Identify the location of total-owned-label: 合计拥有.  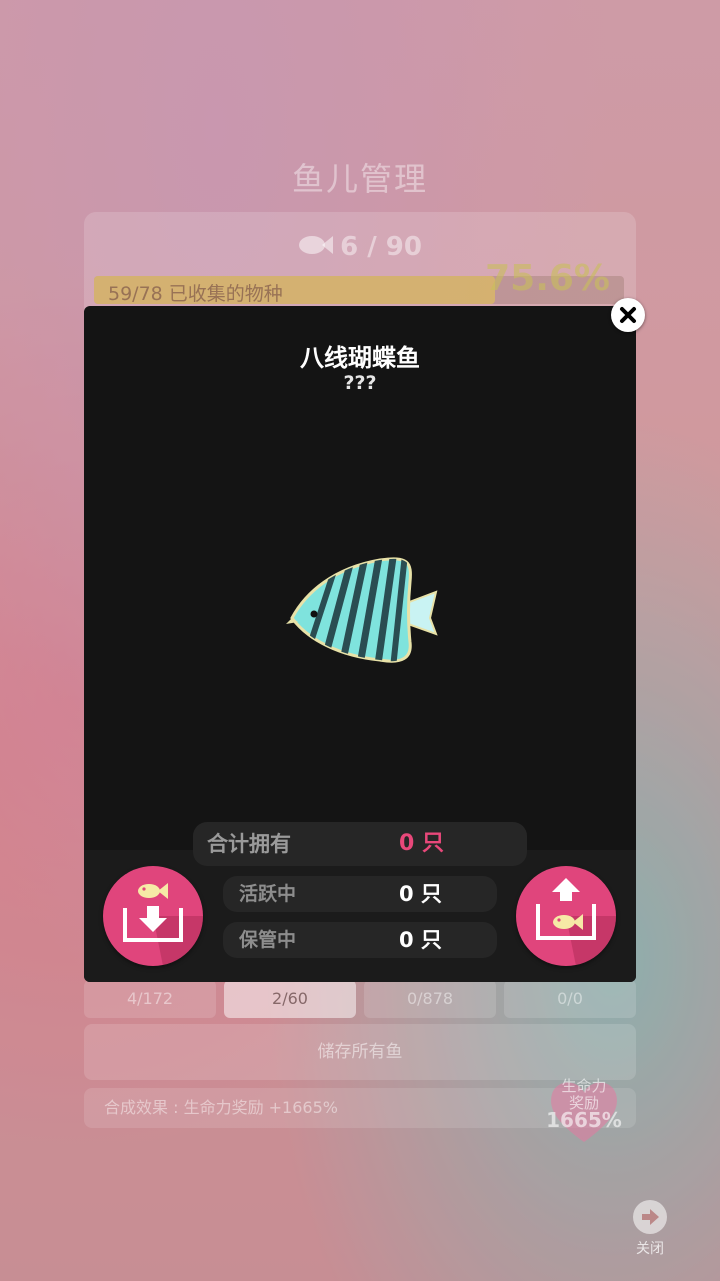
(249, 844).